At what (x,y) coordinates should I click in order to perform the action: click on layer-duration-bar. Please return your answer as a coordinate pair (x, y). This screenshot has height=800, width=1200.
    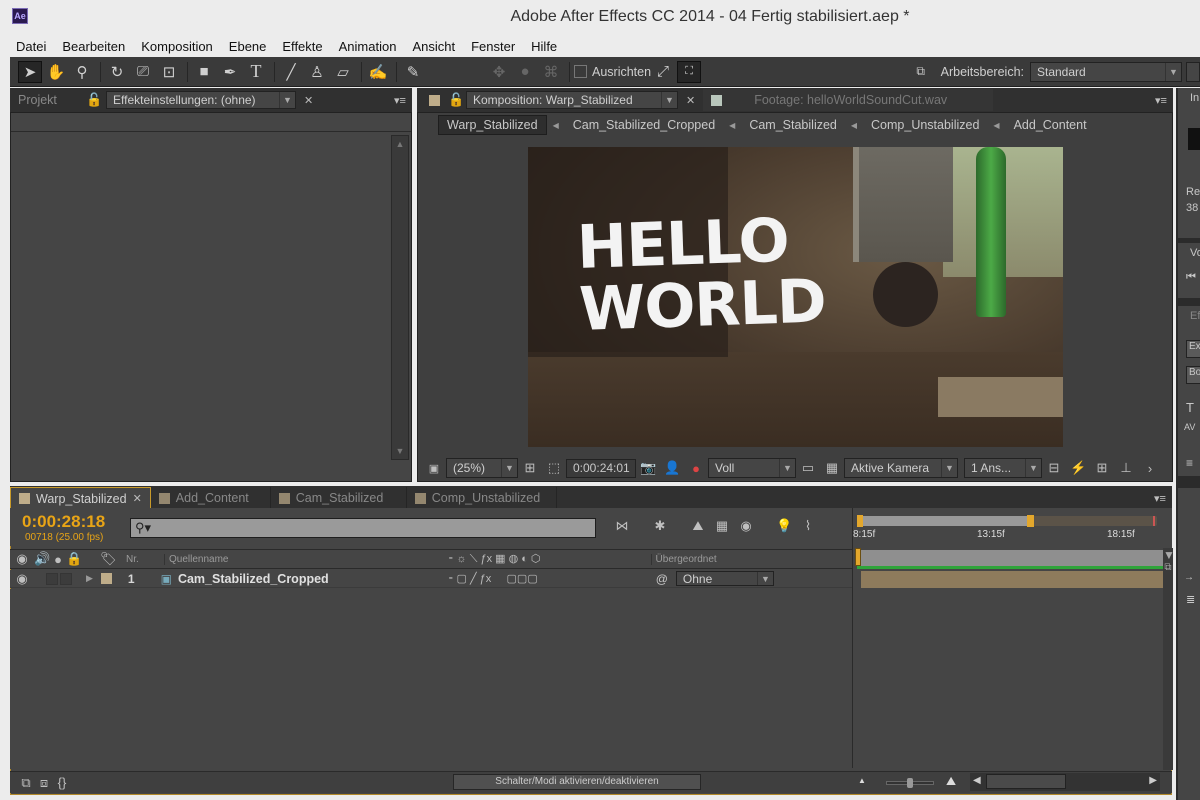
    Looking at the image, I should click on (1012, 579).